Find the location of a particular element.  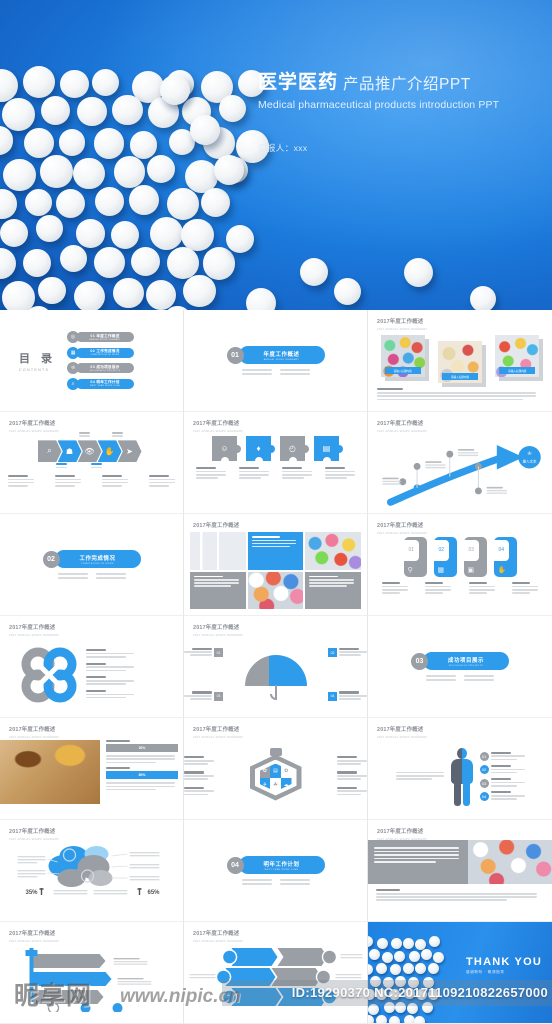

slide-section-01: 01 年度工作概述 ANNUAL WORK SUMMARY is located at coordinates (276, 361).